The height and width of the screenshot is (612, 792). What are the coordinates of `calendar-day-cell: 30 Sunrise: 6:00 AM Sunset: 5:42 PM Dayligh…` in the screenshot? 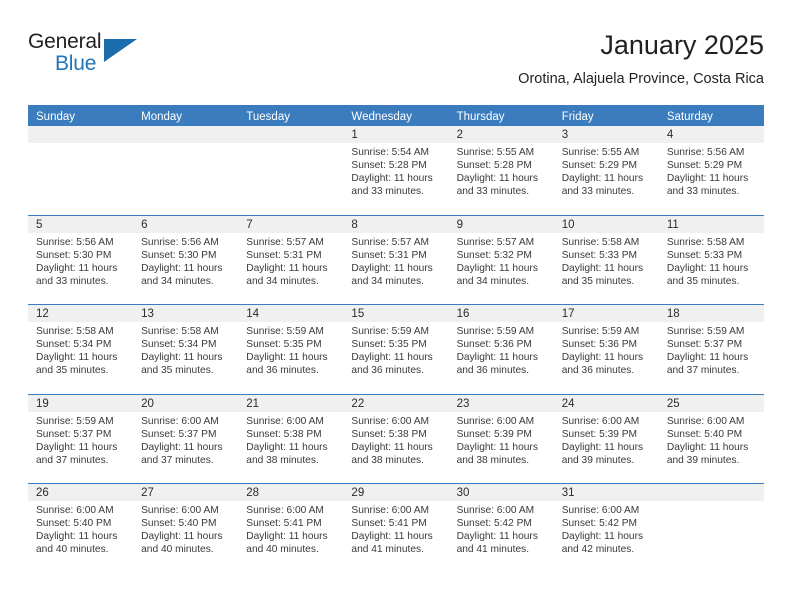 It's located at (501, 528).